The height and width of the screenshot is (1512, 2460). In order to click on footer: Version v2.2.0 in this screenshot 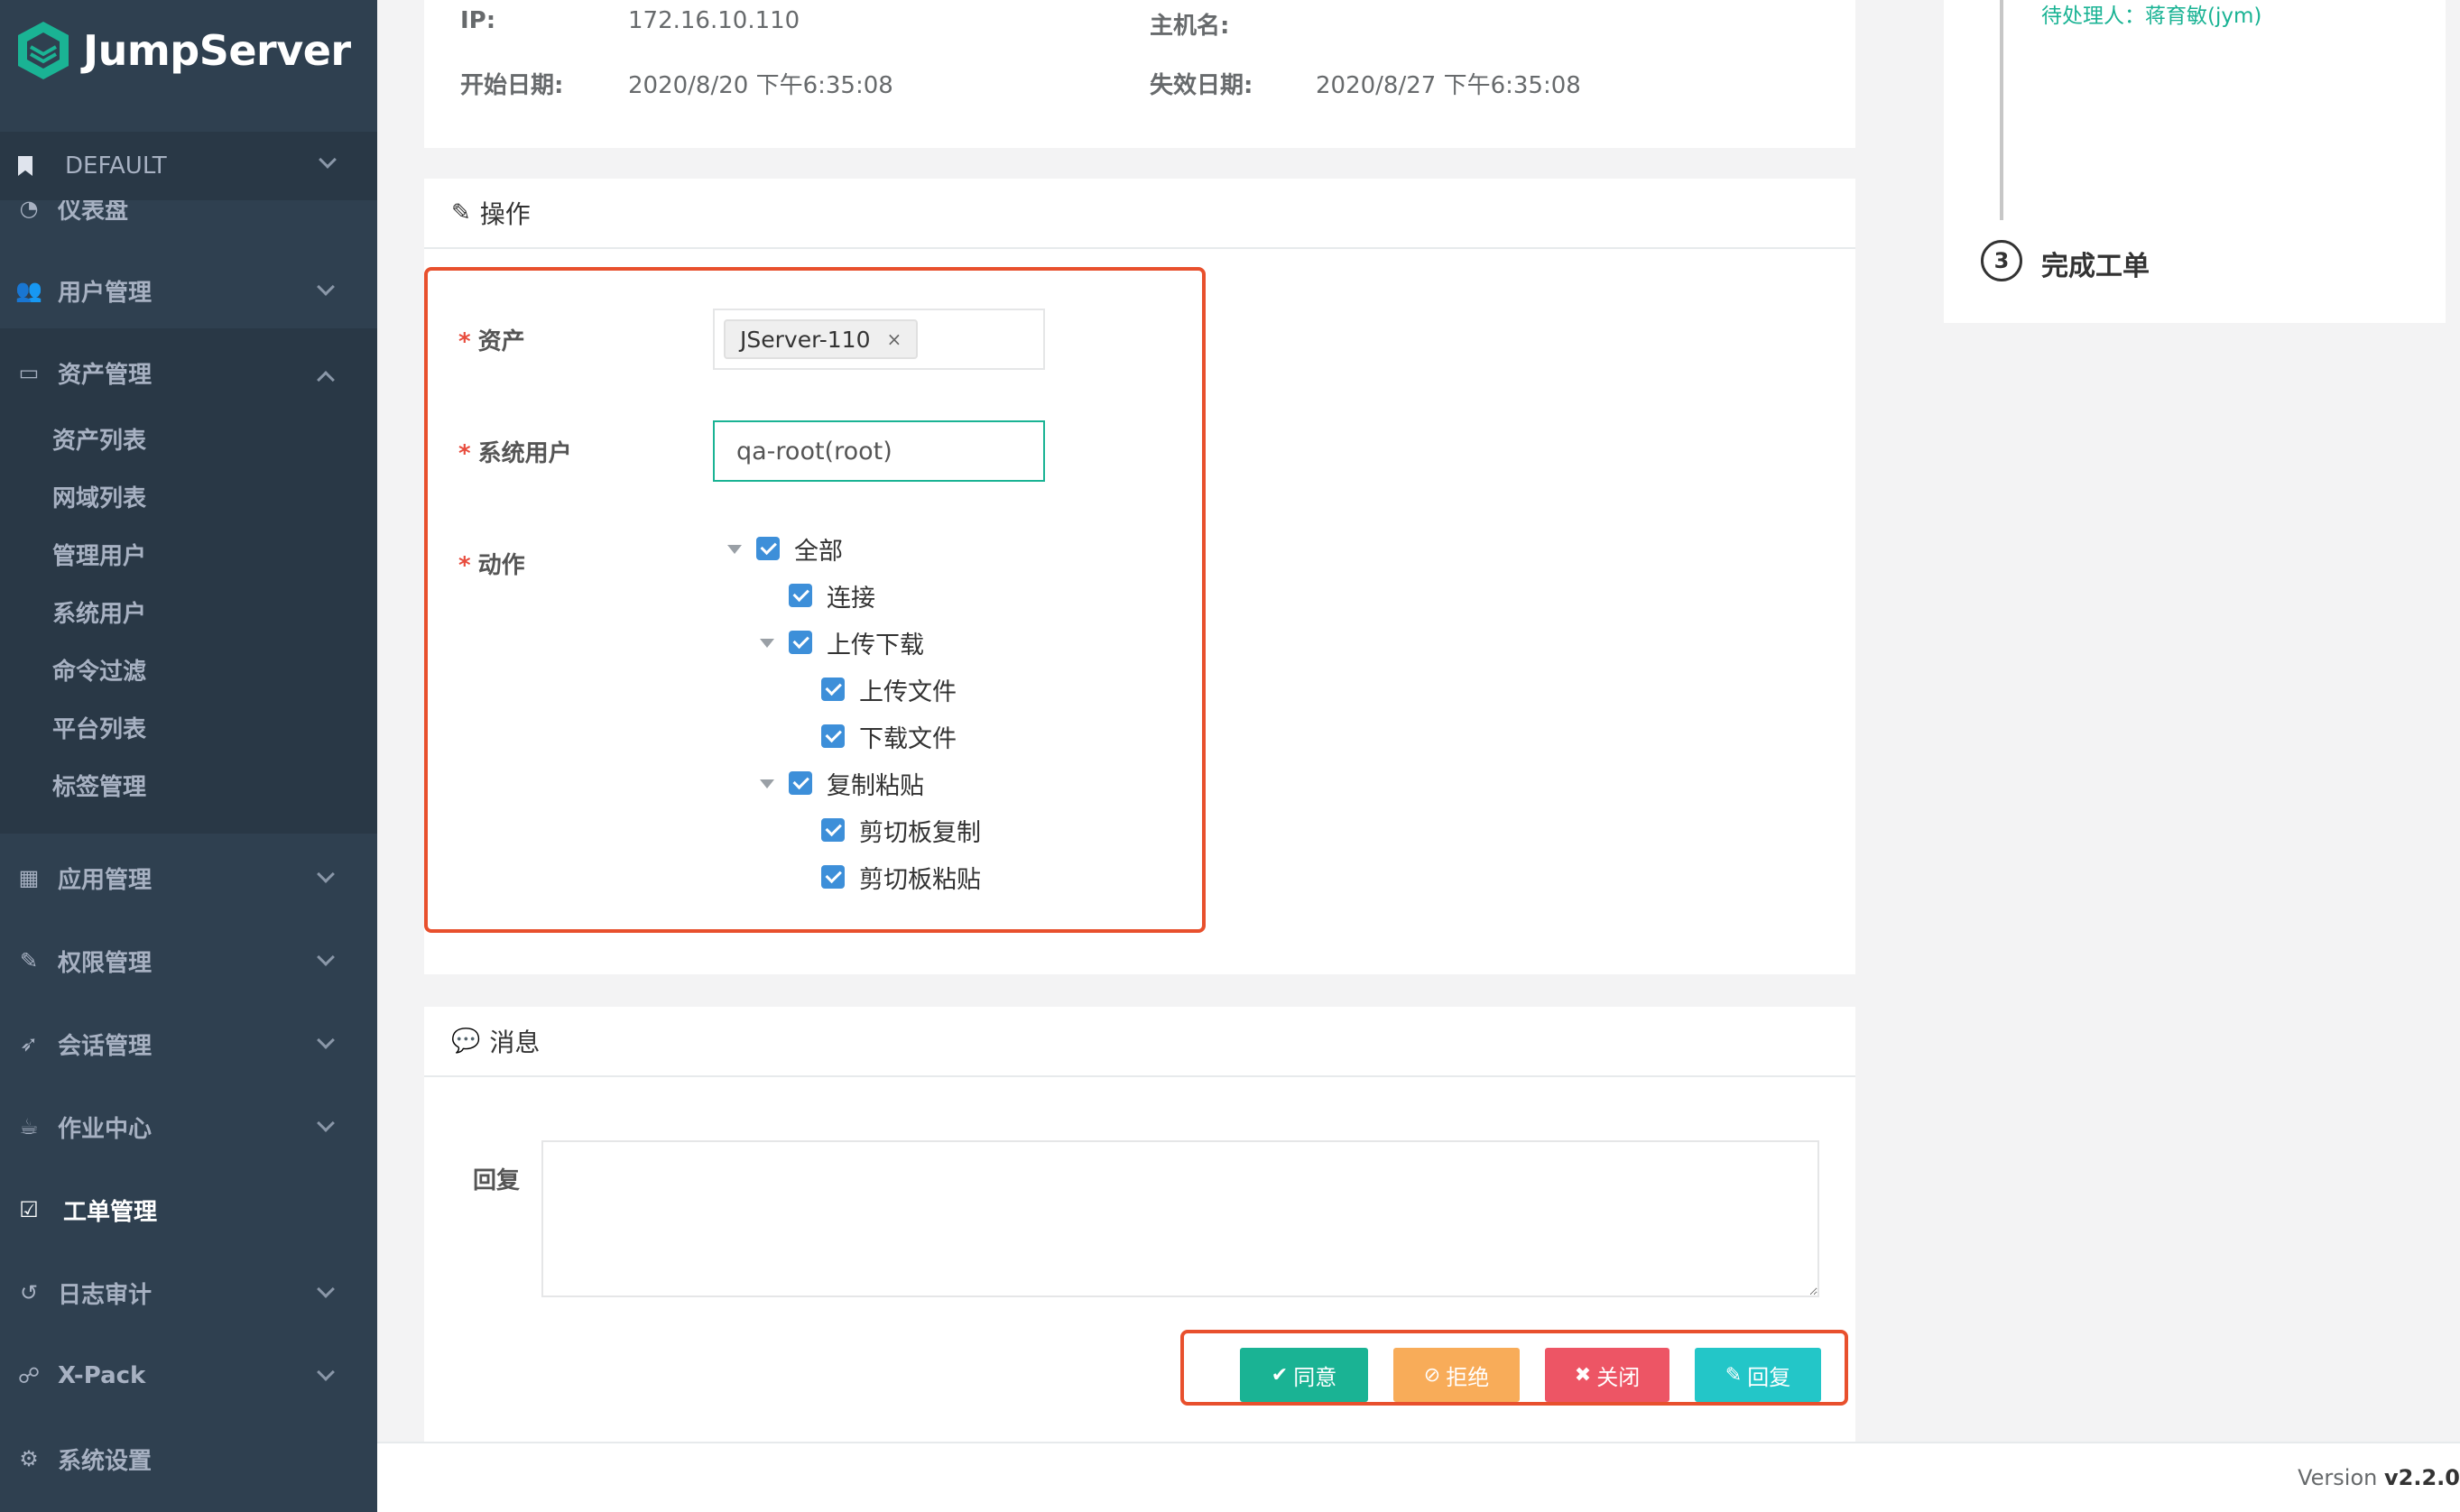, I will do `click(1419, 1477)`.